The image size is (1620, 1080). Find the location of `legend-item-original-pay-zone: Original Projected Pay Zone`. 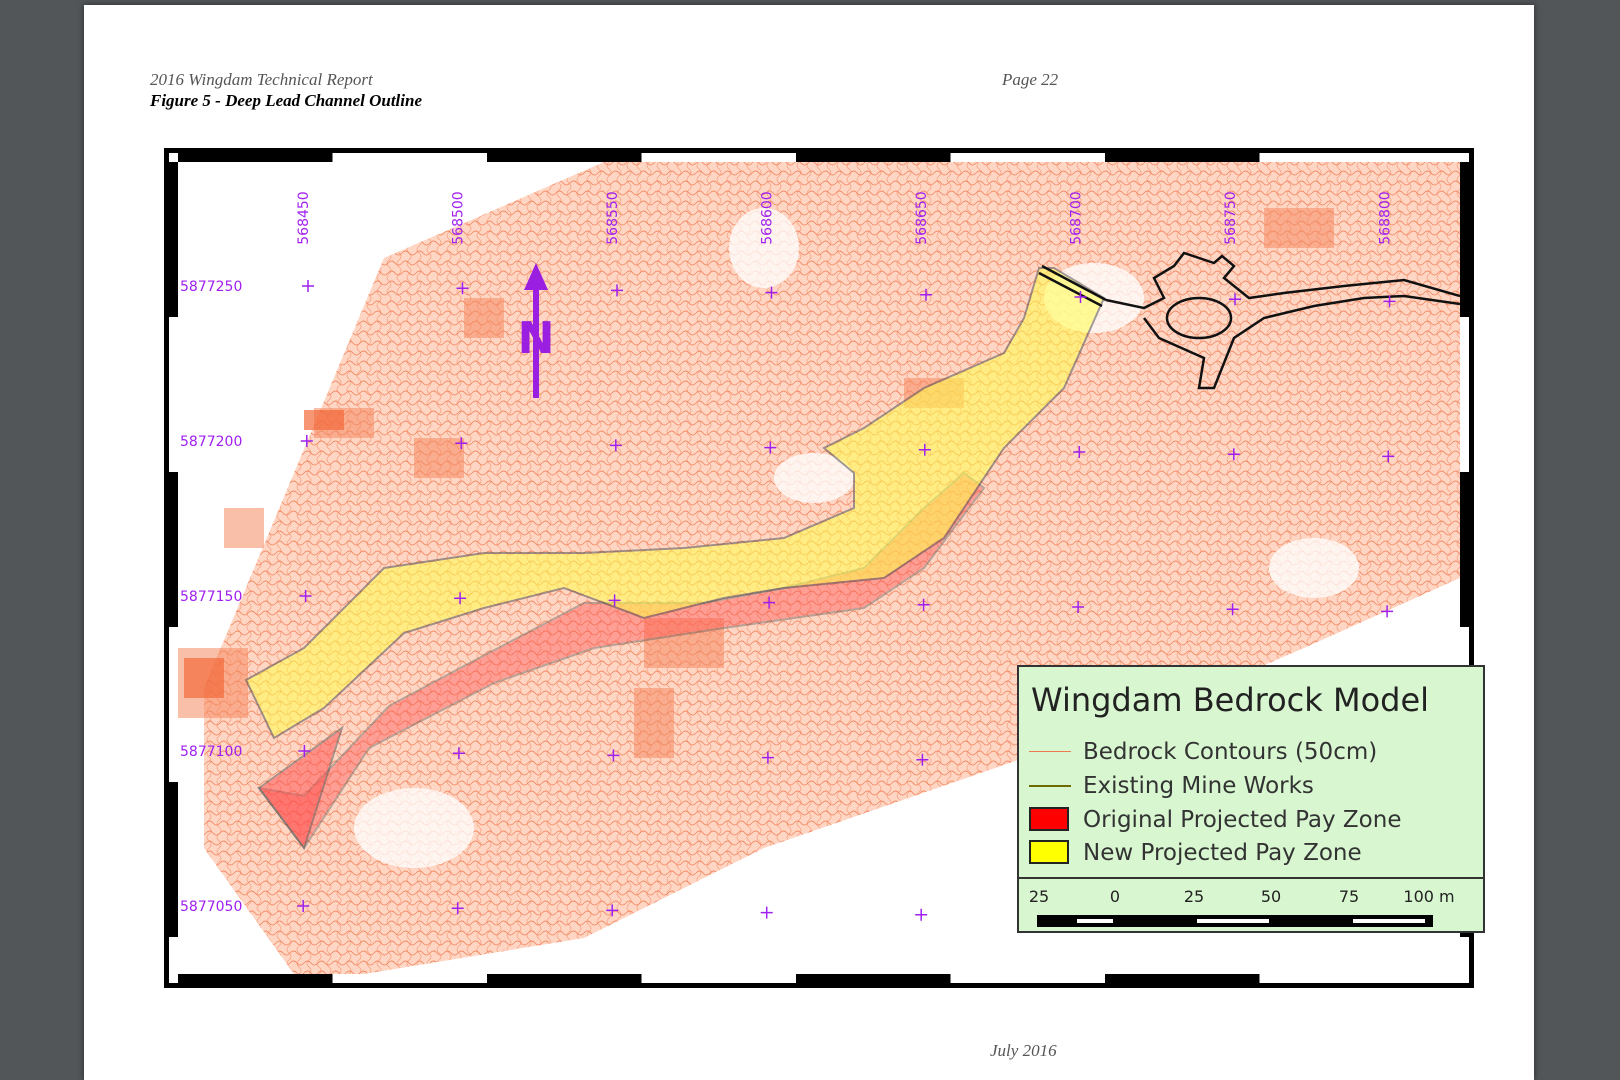

legend-item-original-pay-zone: Original Projected Pay Zone is located at coordinates (1215, 820).